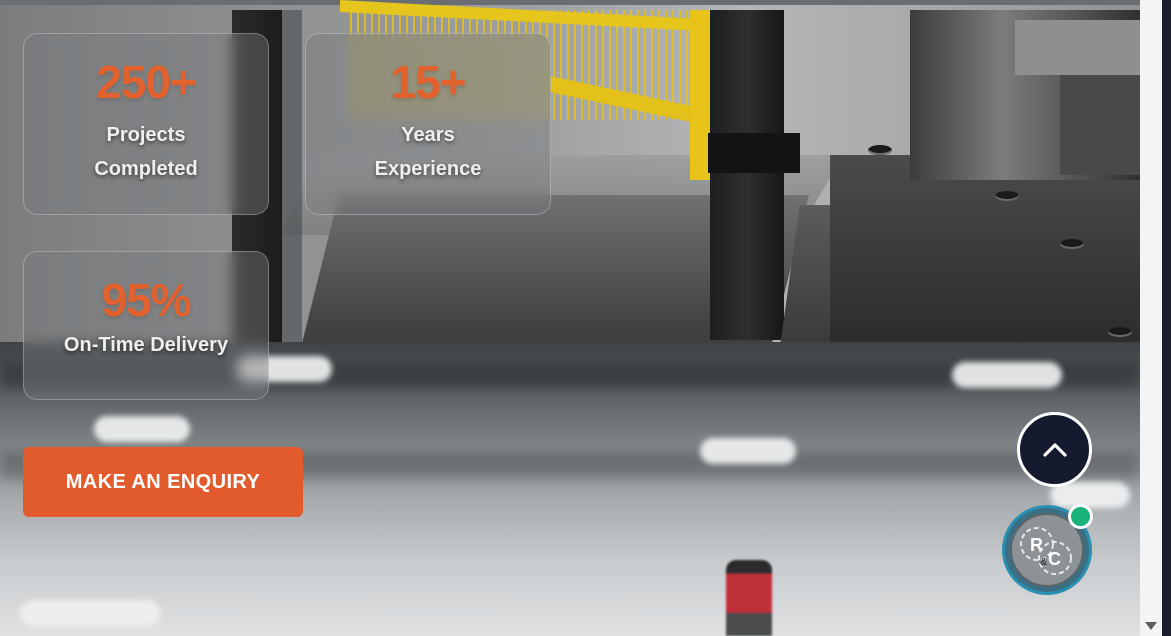 The image size is (1171, 636). Describe the element at coordinates (146, 300) in the screenshot. I see `stat-value: 95%` at that location.